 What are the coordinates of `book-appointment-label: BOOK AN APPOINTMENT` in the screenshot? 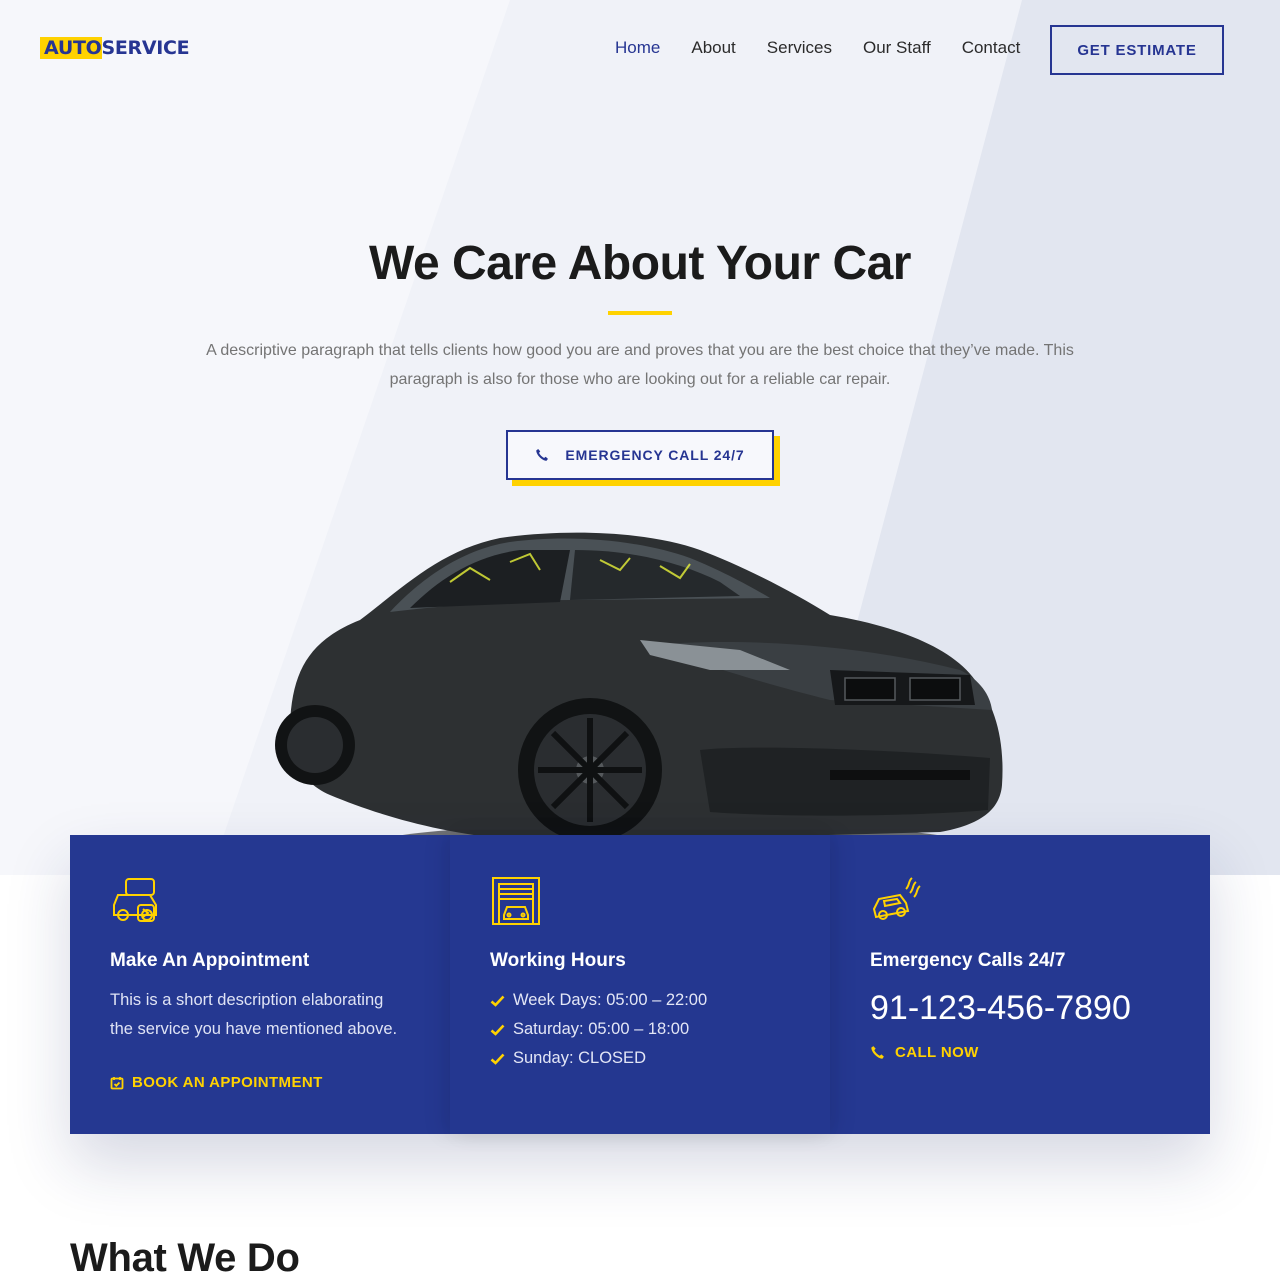 It's located at (227, 1082).